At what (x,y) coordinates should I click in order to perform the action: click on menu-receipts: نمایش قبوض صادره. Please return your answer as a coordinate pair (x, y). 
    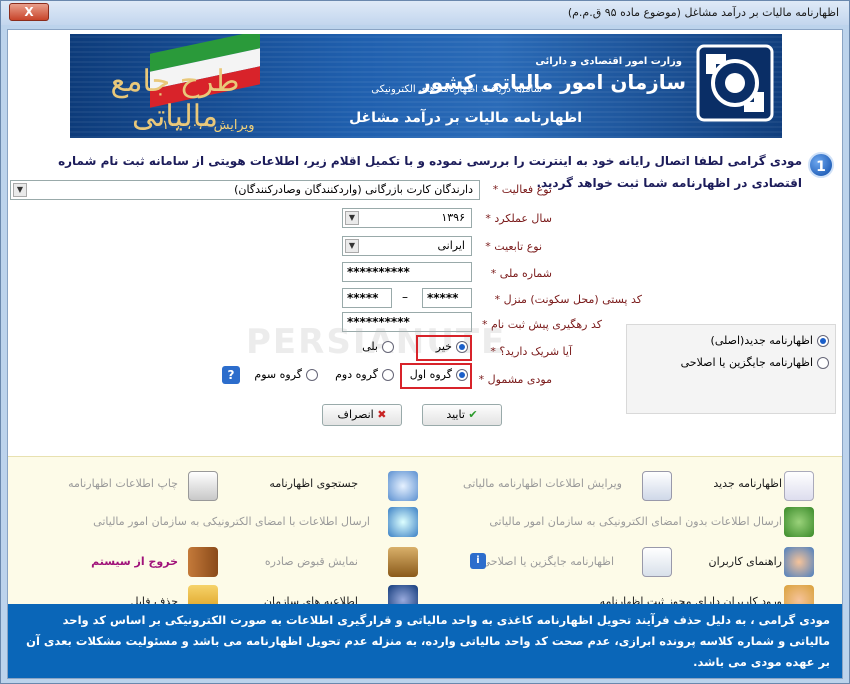
    Looking at the image, I should click on (311, 561).